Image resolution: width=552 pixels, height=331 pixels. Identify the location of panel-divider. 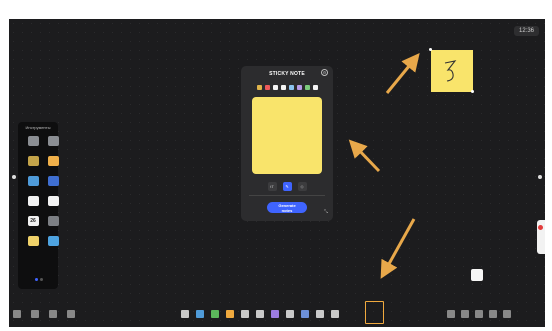
(287, 195).